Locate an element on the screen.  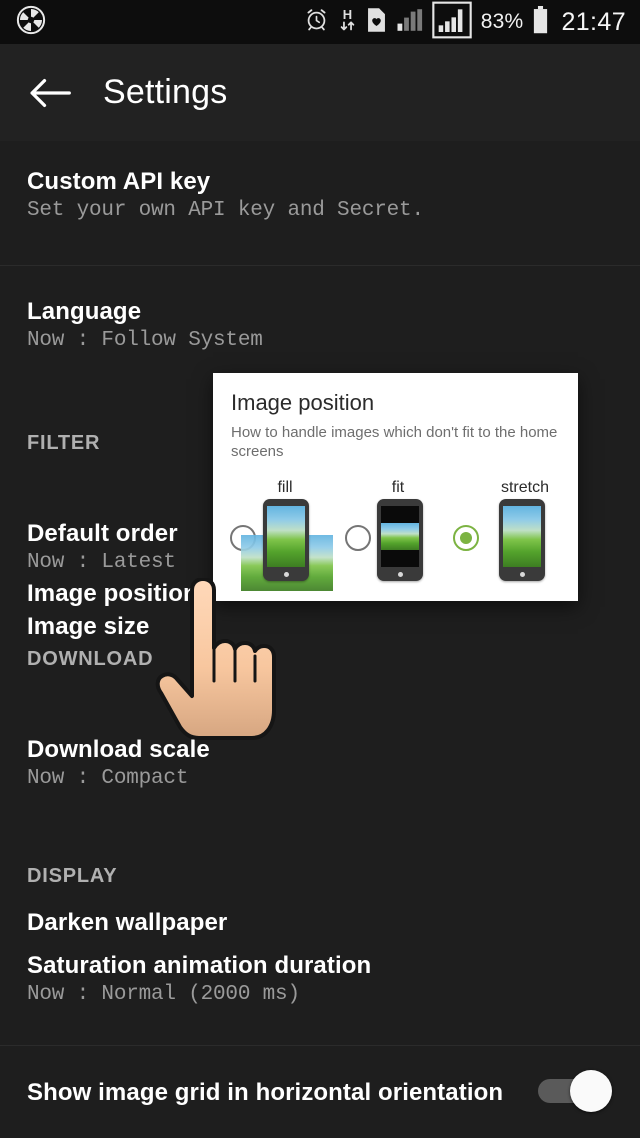
phone-stretch-illustration is located at coordinates (522, 540).